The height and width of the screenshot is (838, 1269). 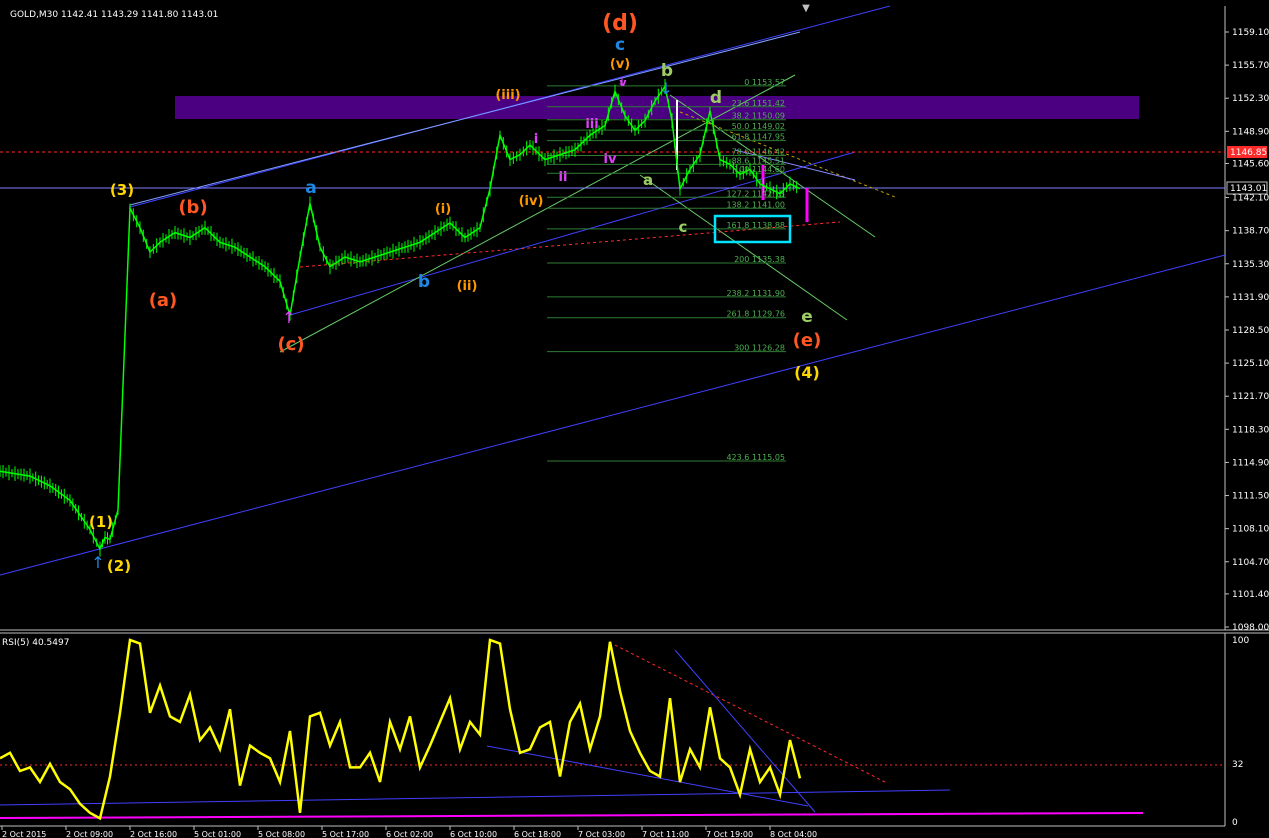 I want to click on fib-level-label: 300 1126.28, so click(x=759, y=348).